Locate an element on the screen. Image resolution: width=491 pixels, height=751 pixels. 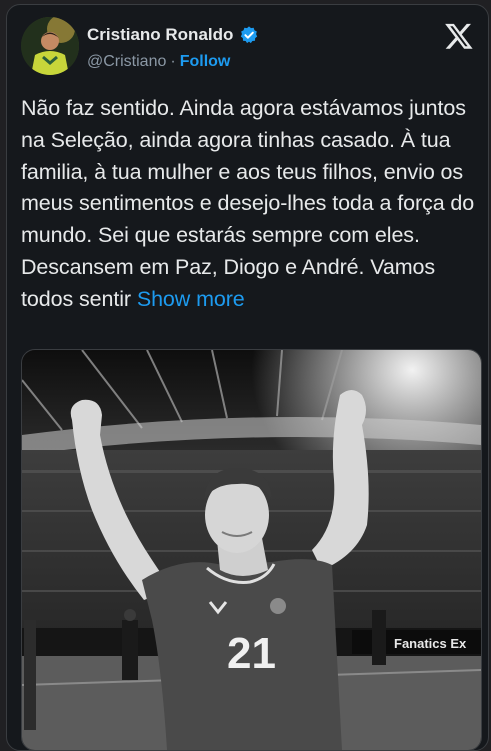
author-handle-row: @Cristiano · Follow is located at coordinates (158, 62).